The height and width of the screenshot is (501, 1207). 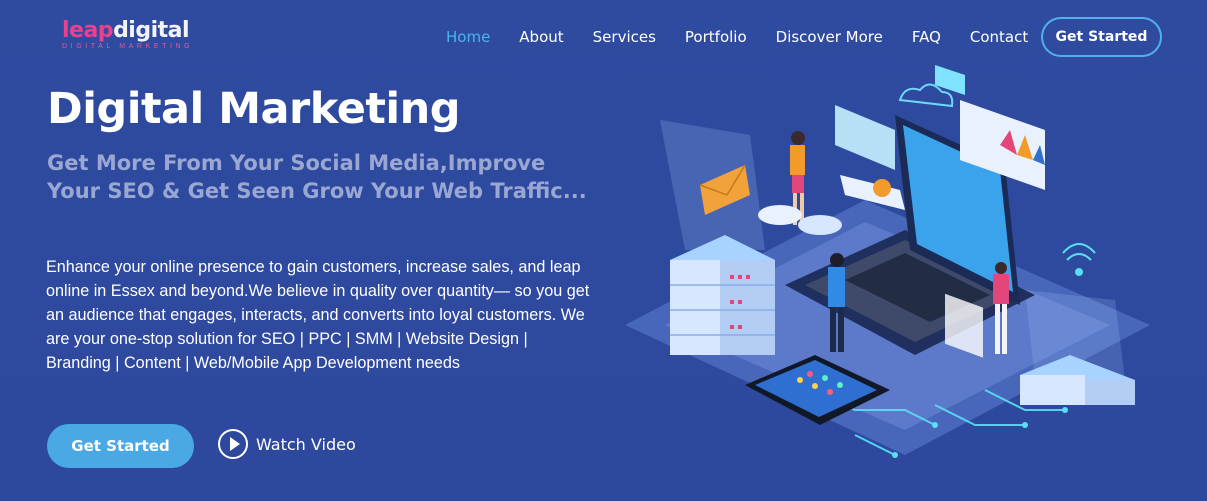 I want to click on watch-video-label: Watch Video, so click(x=306, y=444).